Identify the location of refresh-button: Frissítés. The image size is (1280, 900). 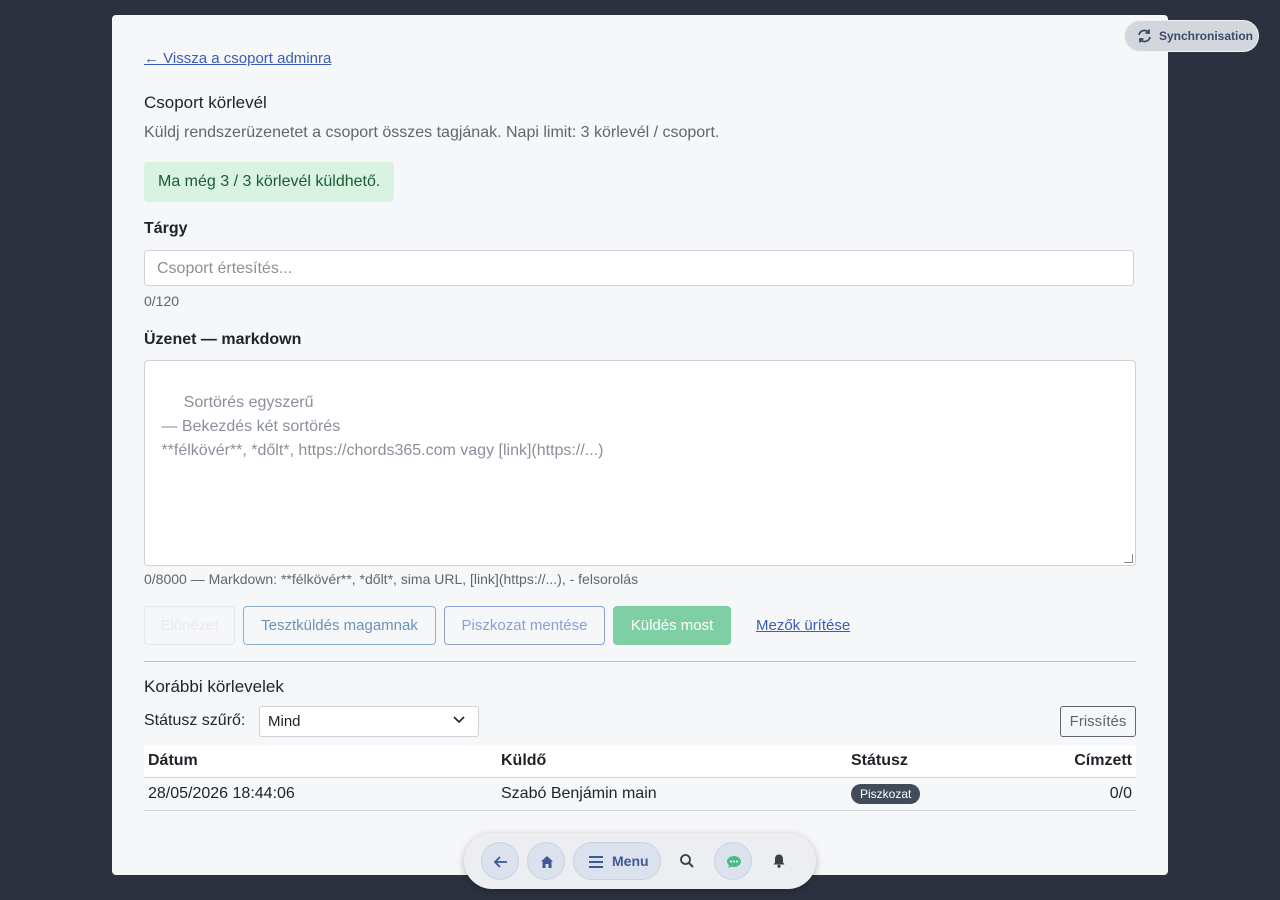
(1098, 721).